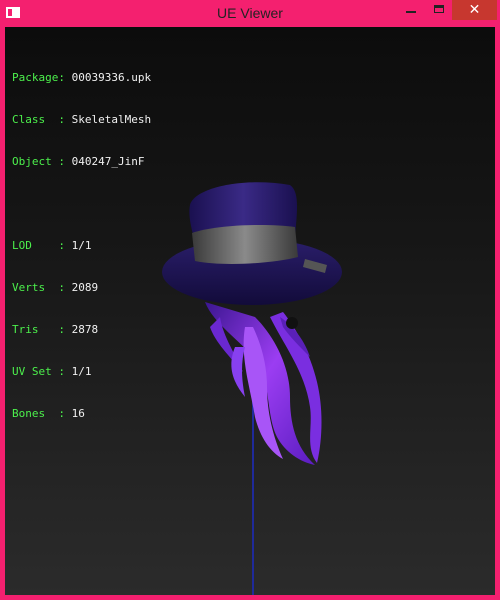 This screenshot has width=500, height=600. Describe the element at coordinates (263, 383) in the screenshot. I see `hair-strands` at that location.